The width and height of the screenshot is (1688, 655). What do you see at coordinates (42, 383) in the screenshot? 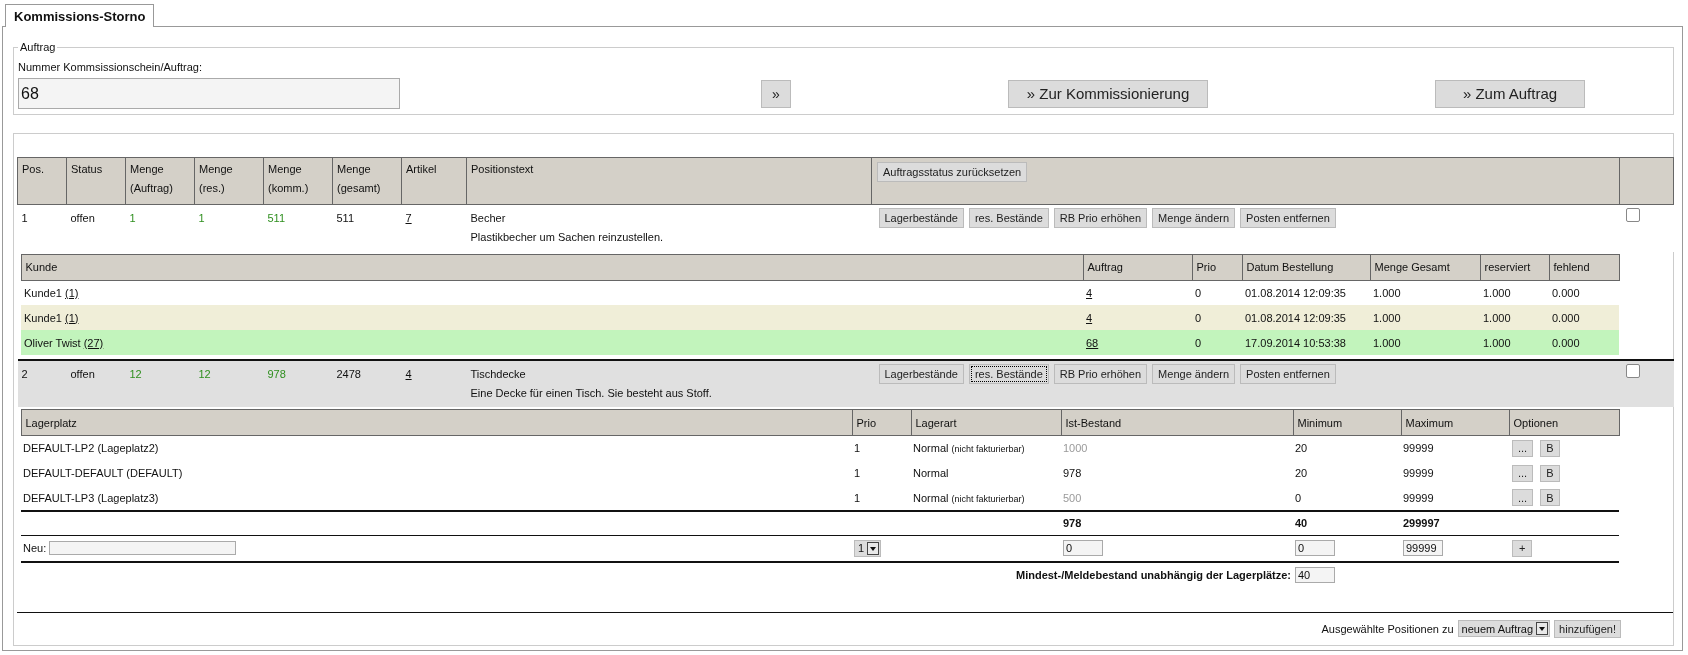
I see `table-cell: 2` at bounding box center [42, 383].